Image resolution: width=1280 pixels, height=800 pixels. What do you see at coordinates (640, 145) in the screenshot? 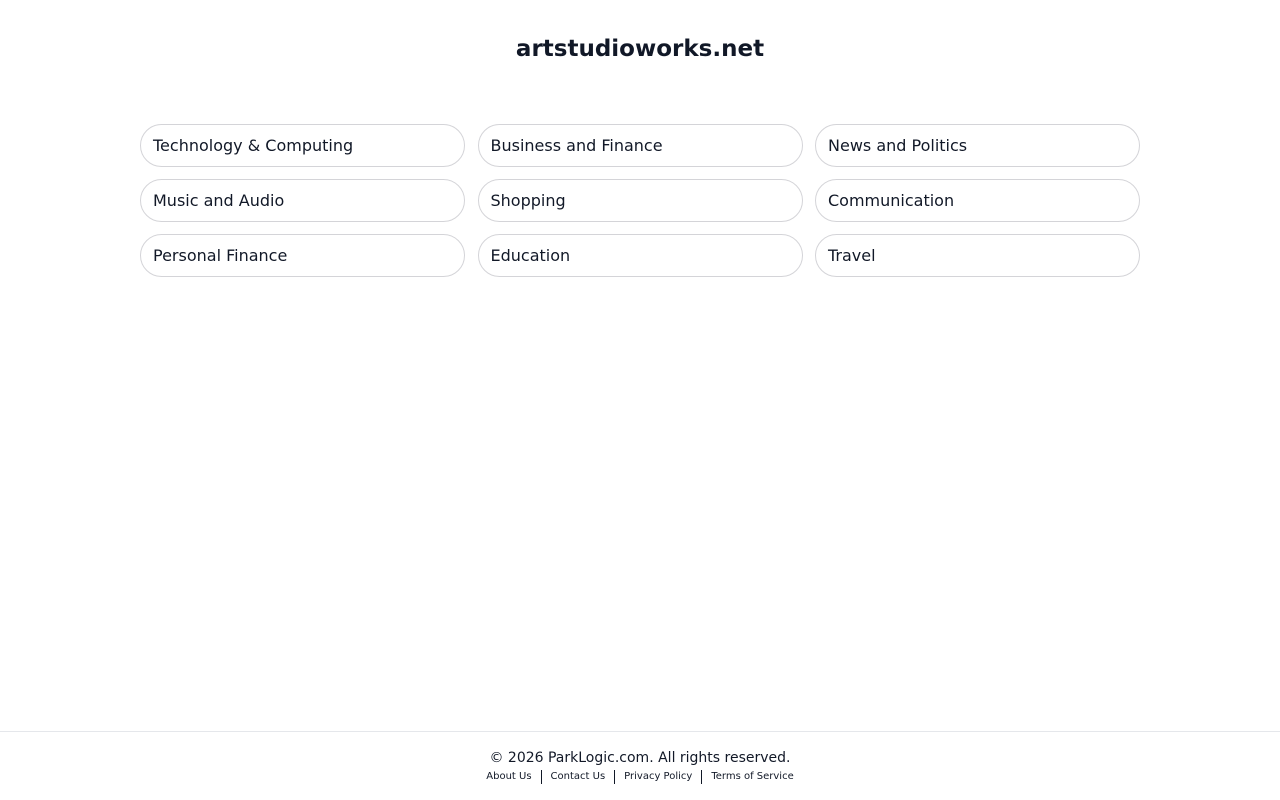
I see `category-link-business-finance: Business and Finance` at bounding box center [640, 145].